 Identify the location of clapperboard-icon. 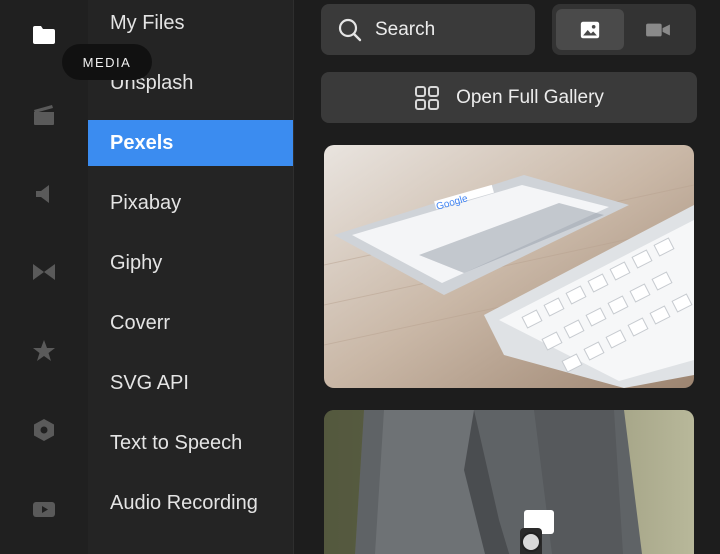
(44, 115).